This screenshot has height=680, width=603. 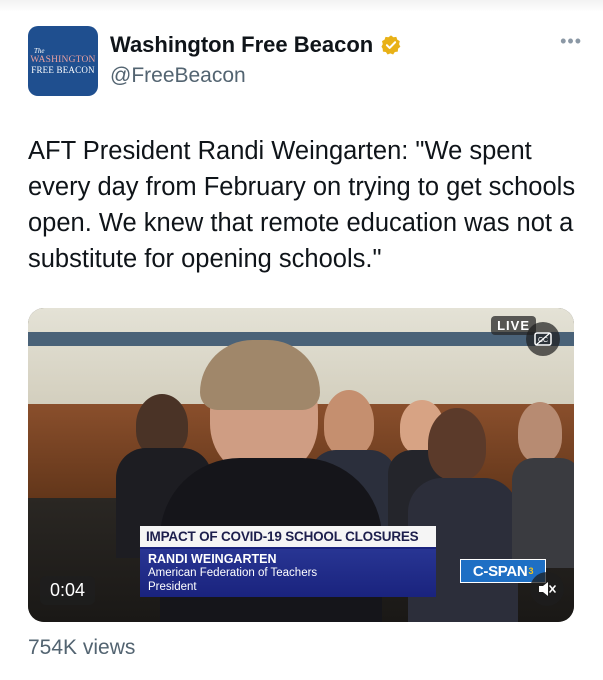 What do you see at coordinates (68, 590) in the screenshot?
I see `video-timestamp: 0:04` at bounding box center [68, 590].